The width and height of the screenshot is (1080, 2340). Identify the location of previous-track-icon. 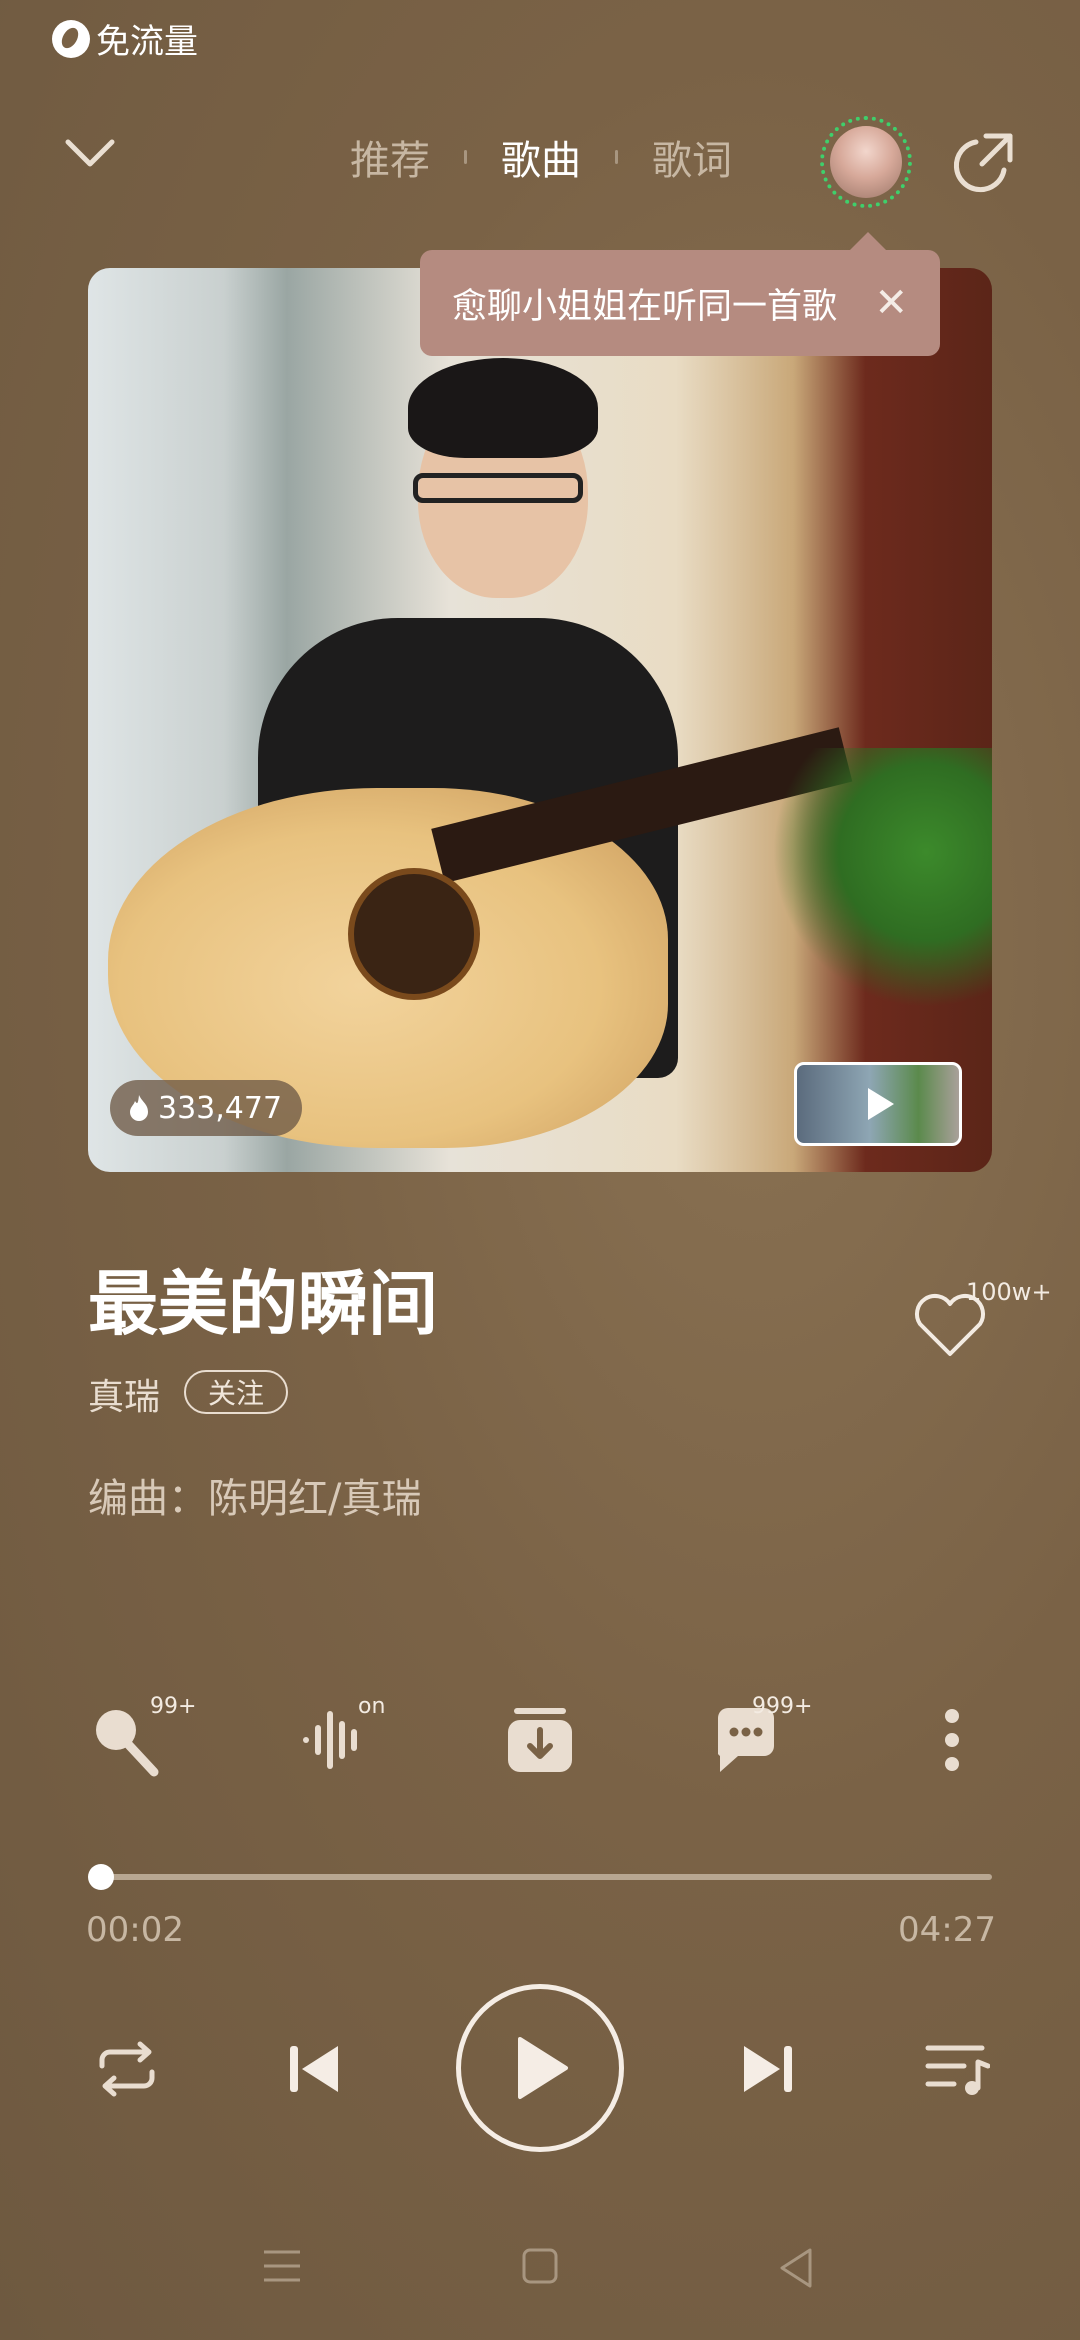
(315, 2069).